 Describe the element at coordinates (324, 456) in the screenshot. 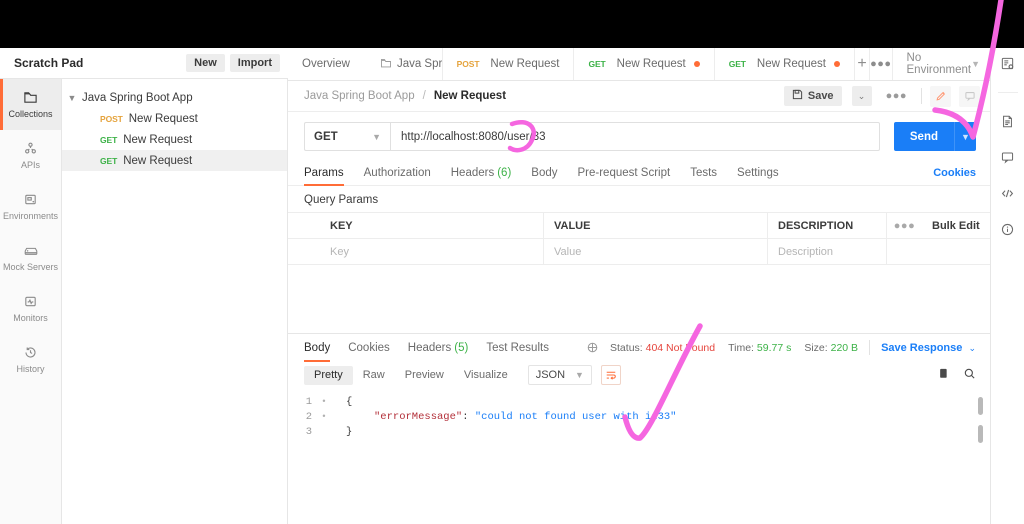

I see `fold-gutter: • •` at that location.